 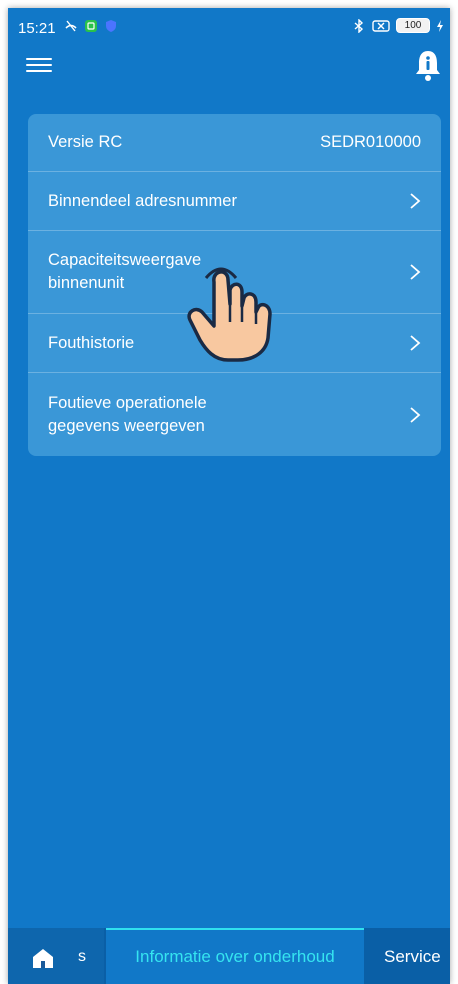 What do you see at coordinates (235, 956) in the screenshot?
I see `tab-maintenance-info: Informatie over onderhoud` at bounding box center [235, 956].